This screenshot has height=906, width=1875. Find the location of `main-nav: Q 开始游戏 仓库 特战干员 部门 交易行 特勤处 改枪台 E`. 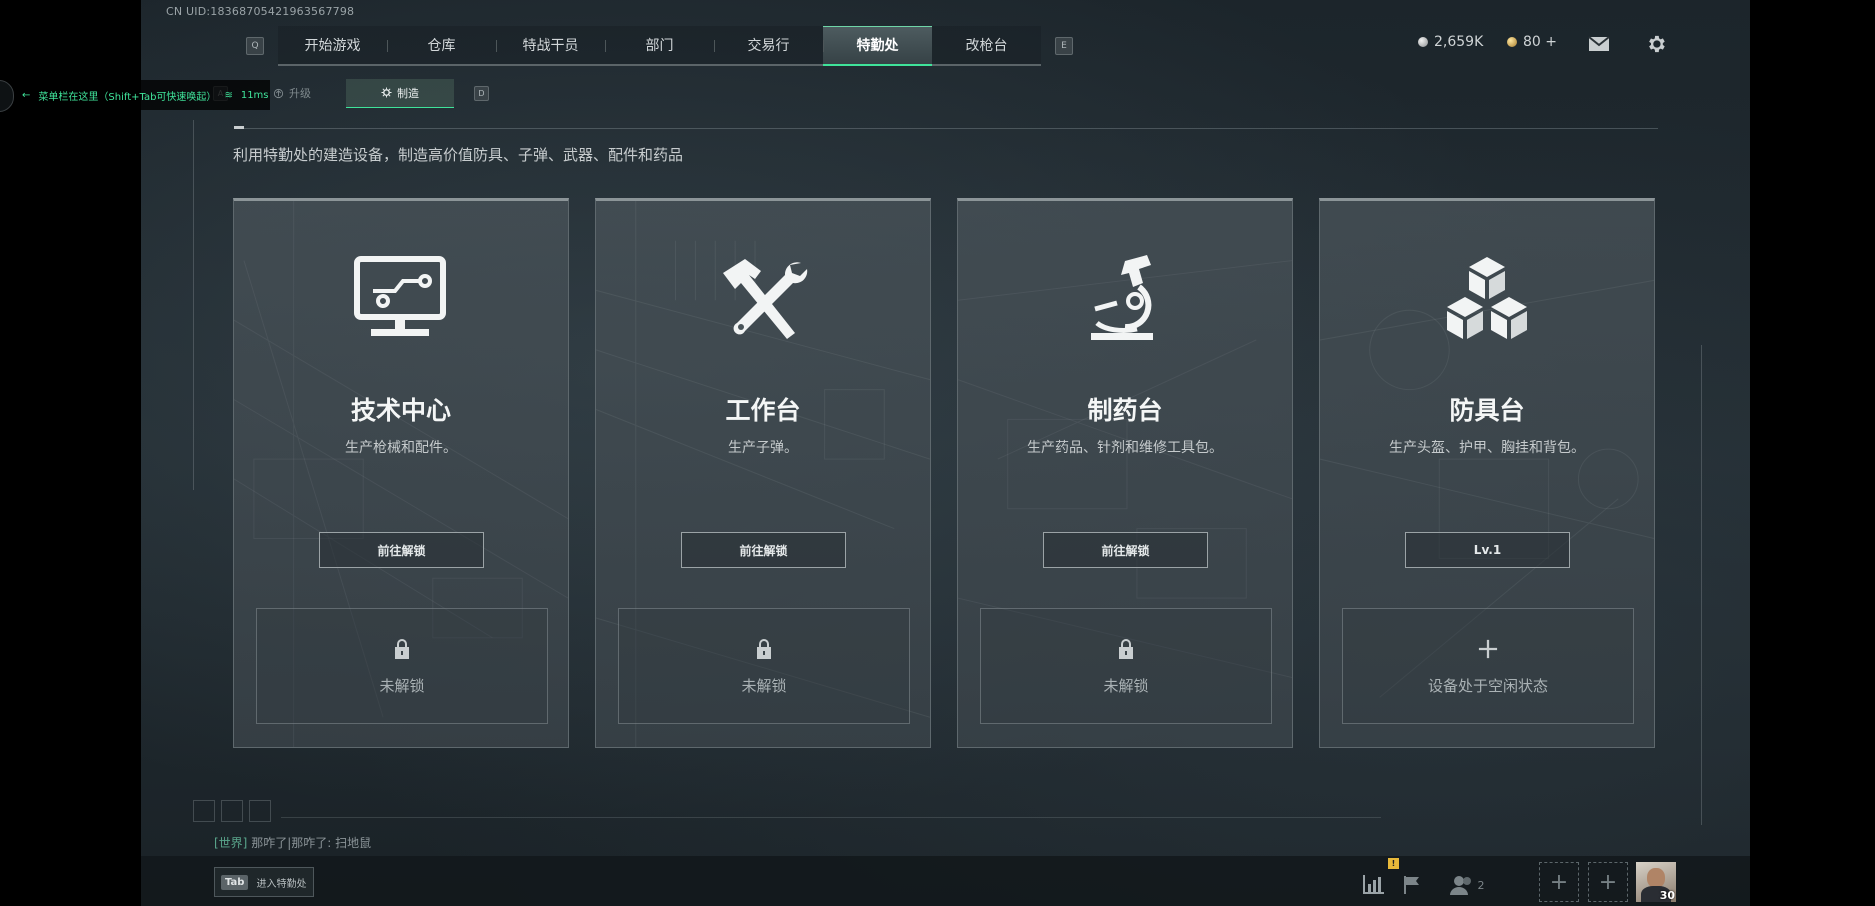

main-nav: Q 开始游戏 仓库 特战干员 部门 交易行 特勤处 改枪台 E is located at coordinates (659, 46).